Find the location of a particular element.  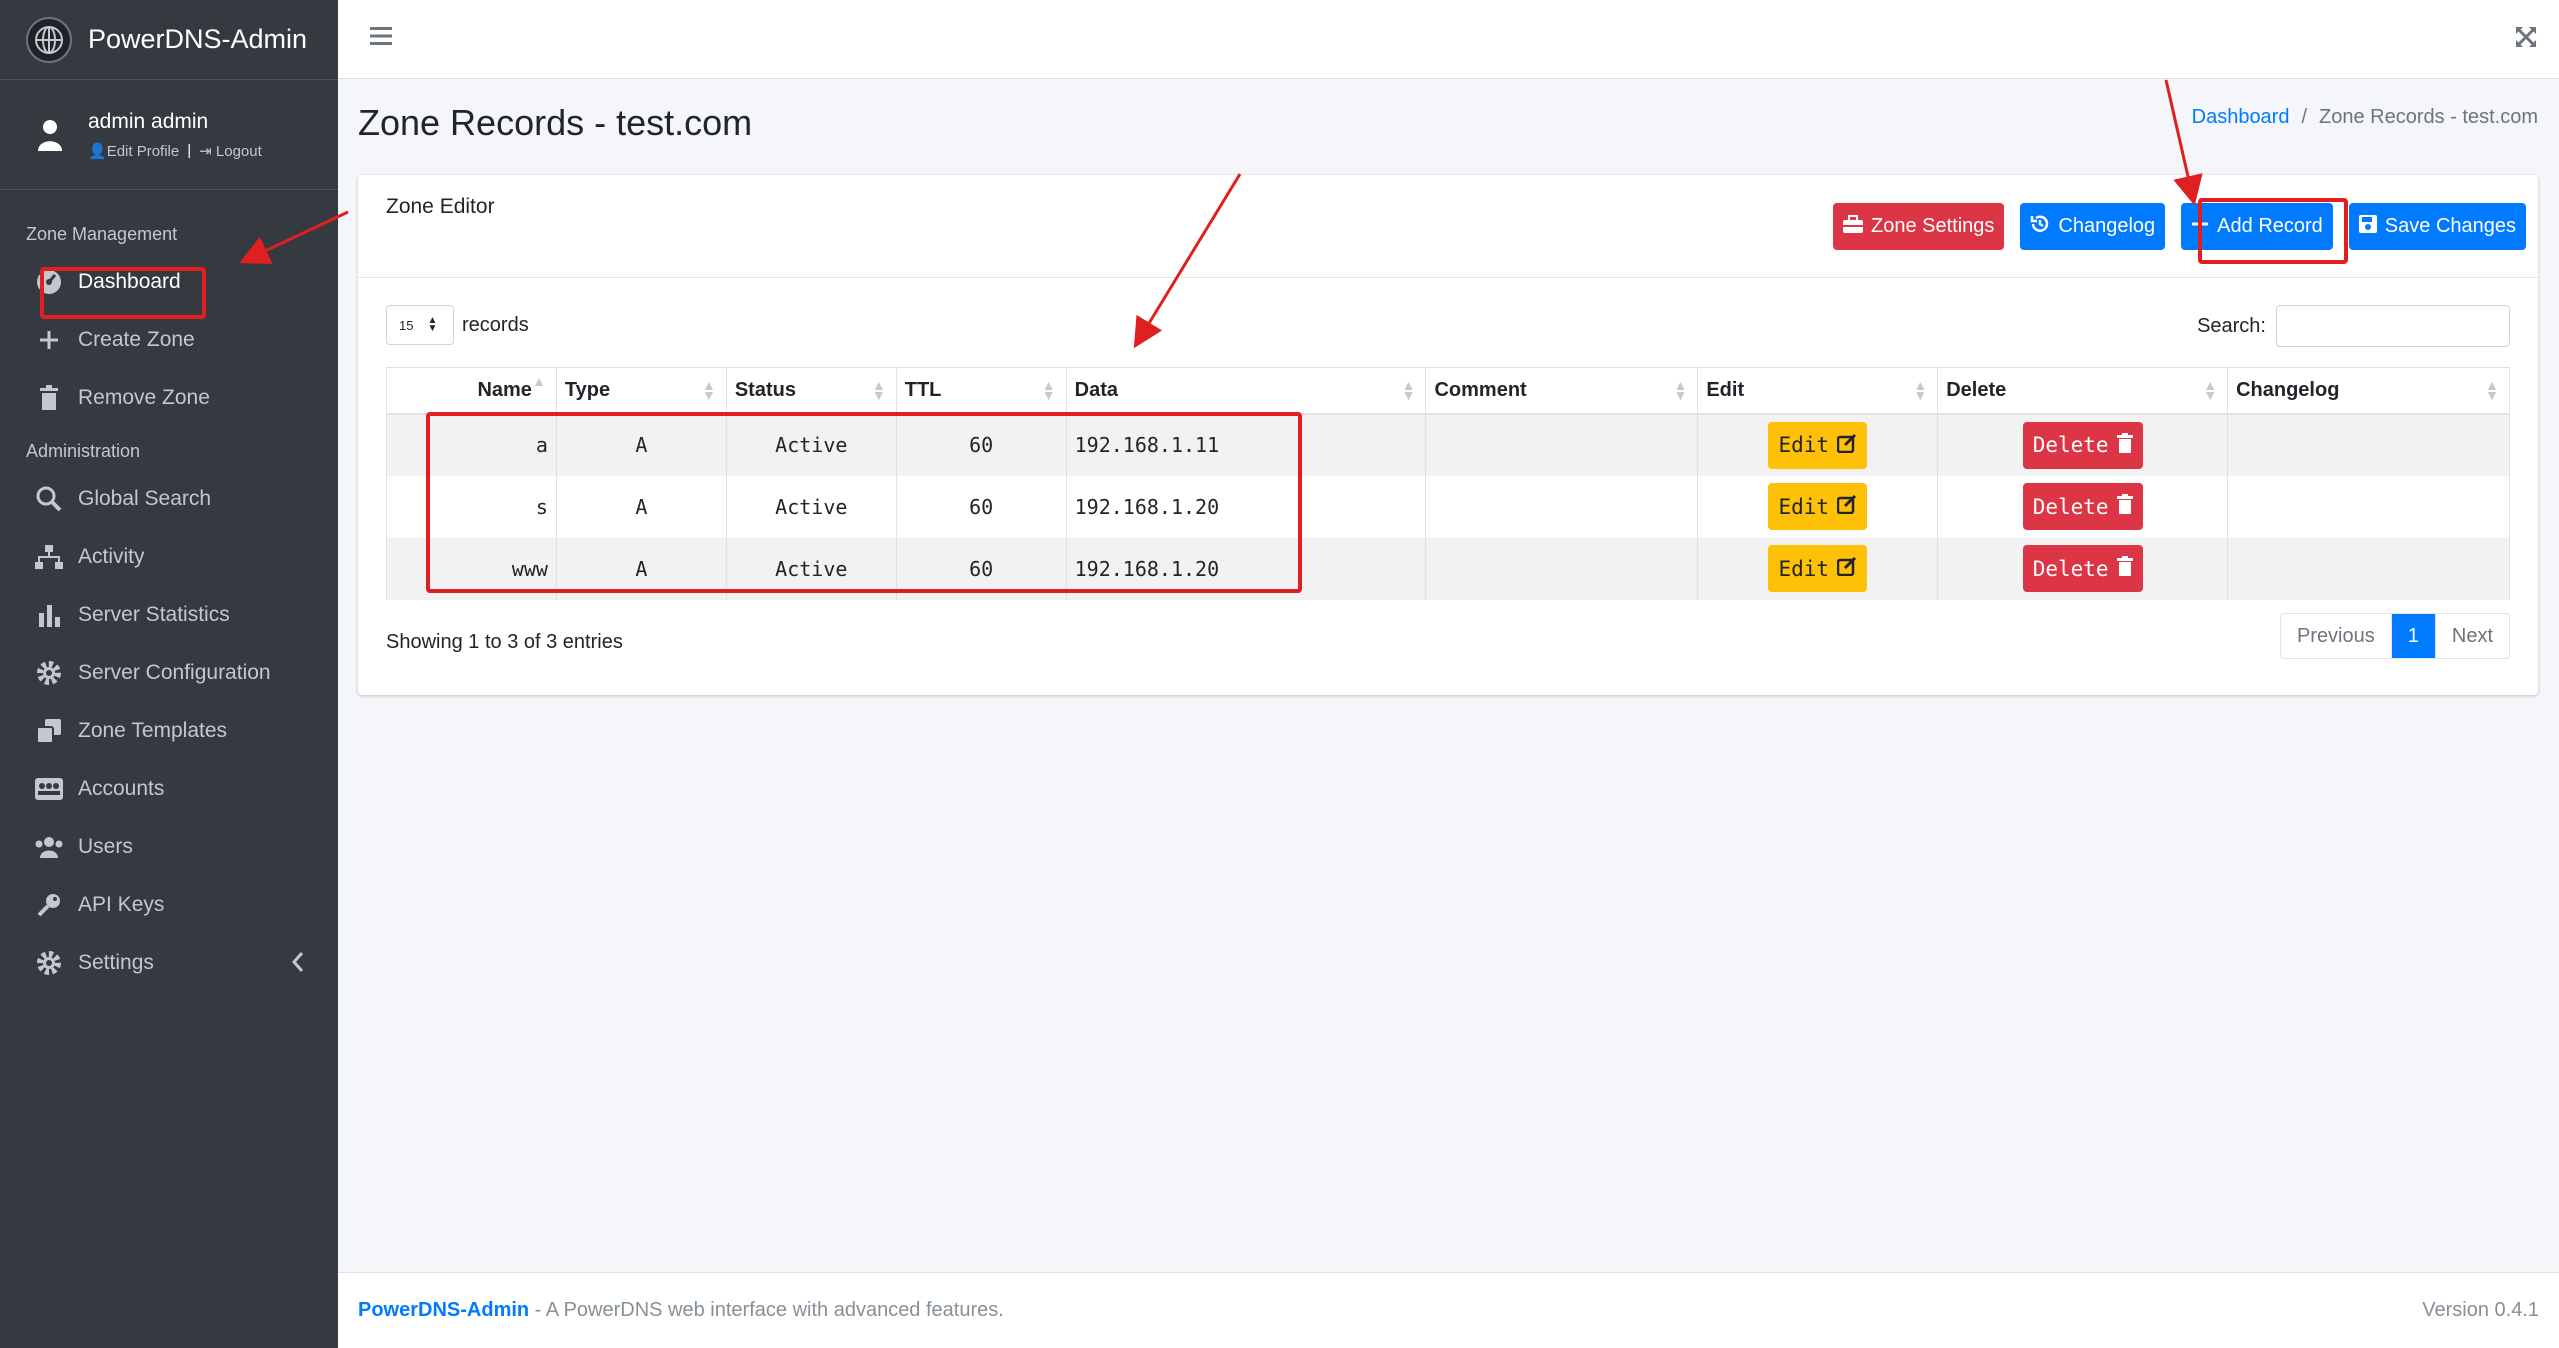

sidebar-item-users: Users is located at coordinates (169, 847).